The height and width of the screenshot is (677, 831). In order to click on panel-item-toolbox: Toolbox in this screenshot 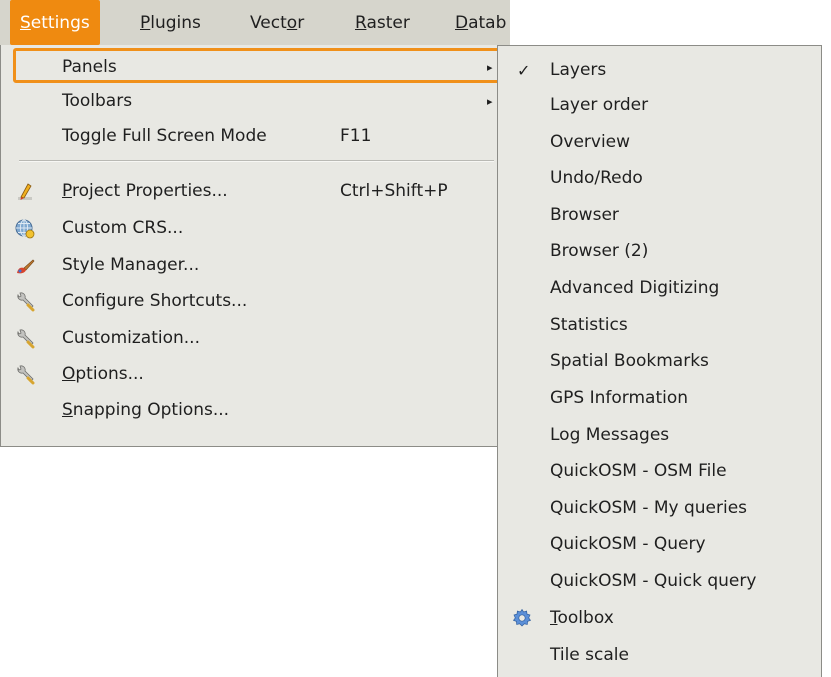, I will do `click(659, 618)`.